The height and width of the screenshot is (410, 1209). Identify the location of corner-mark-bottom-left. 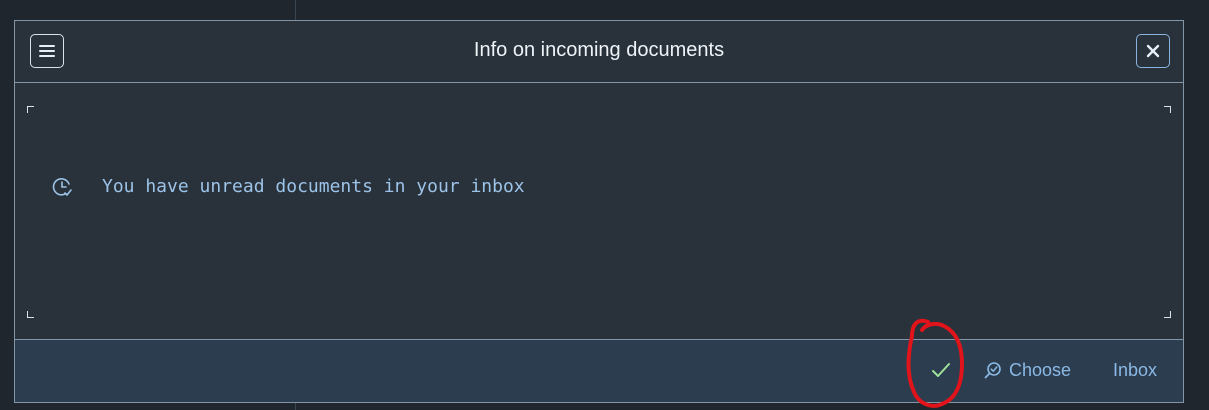
(30, 314).